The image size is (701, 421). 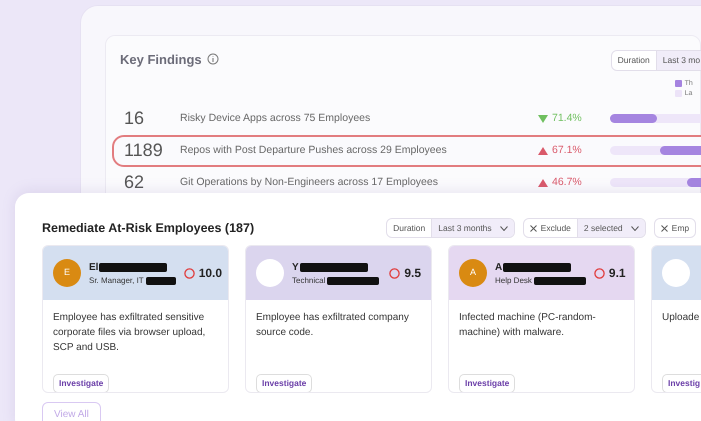 I want to click on exclude-filter: Emp, so click(x=675, y=228).